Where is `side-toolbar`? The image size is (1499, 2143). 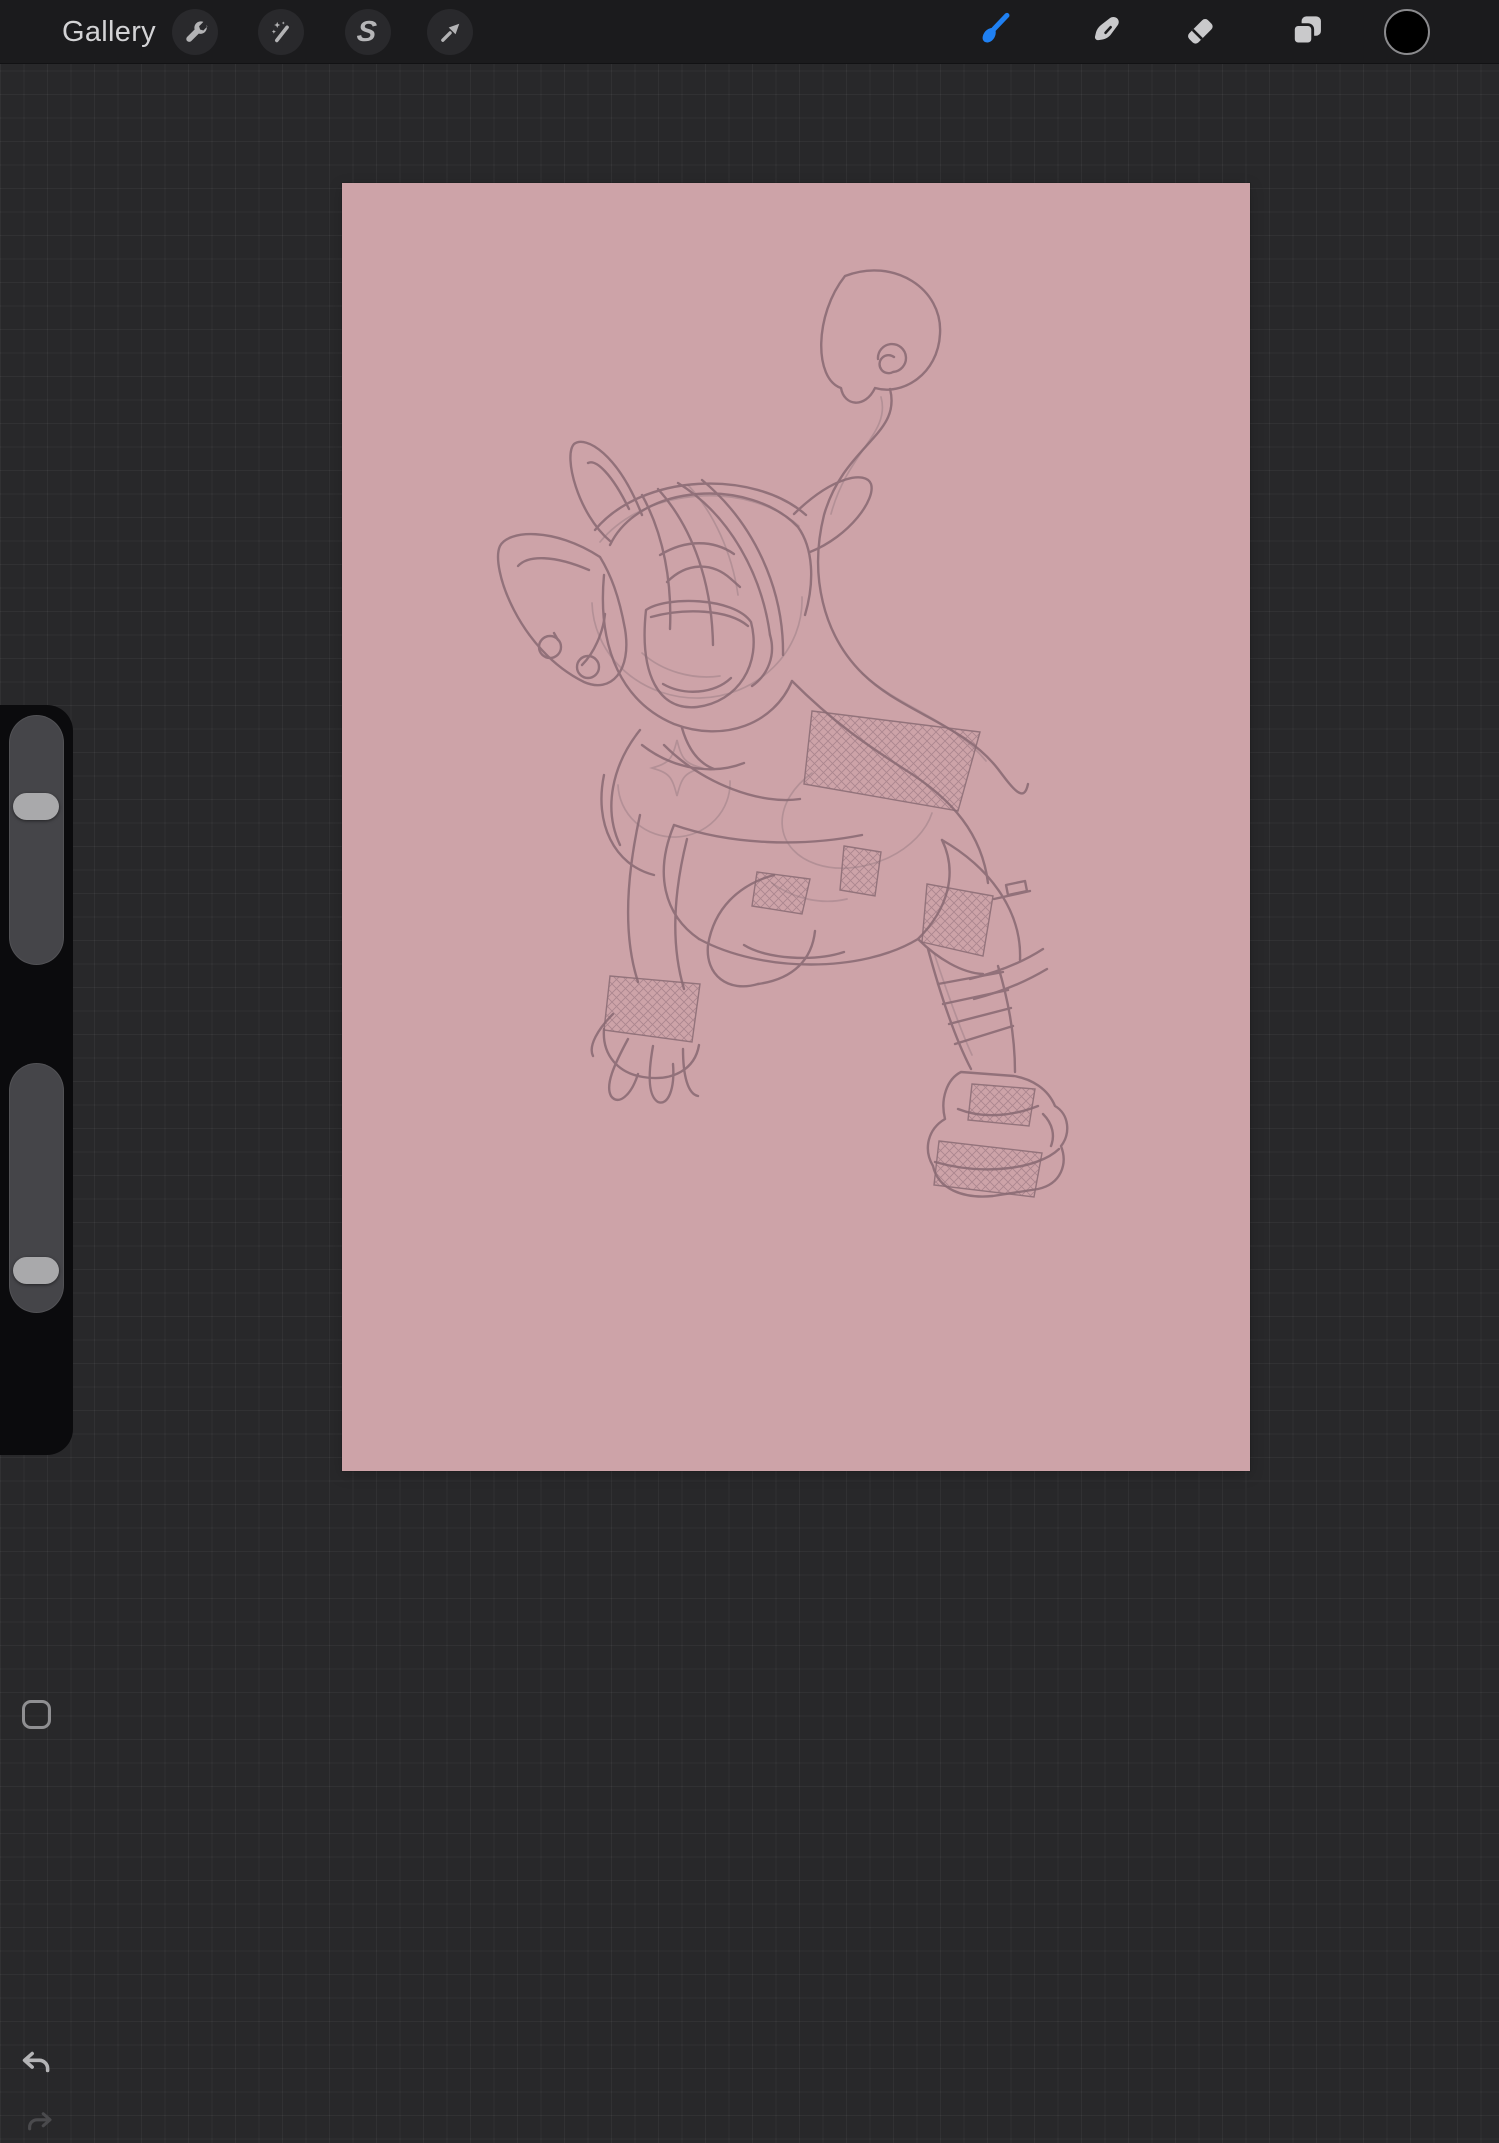 side-toolbar is located at coordinates (36, 1418).